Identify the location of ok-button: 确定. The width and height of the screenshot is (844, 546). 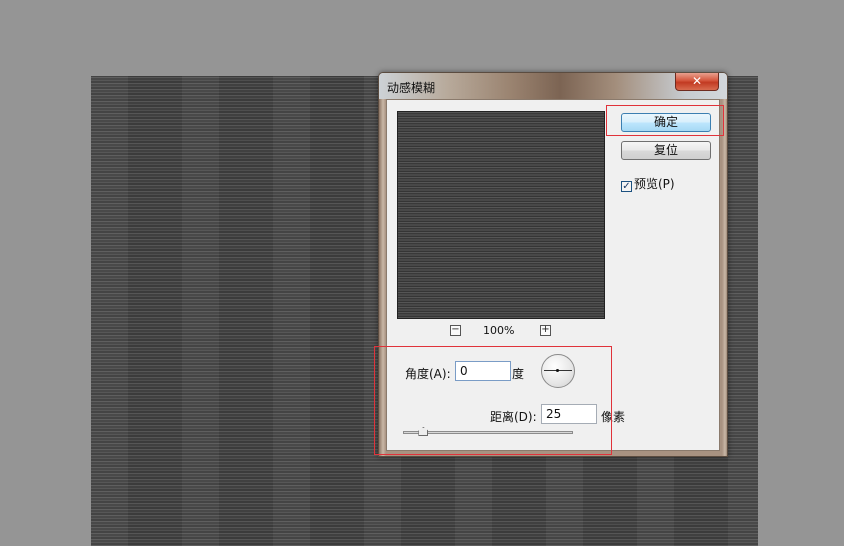
(666, 122).